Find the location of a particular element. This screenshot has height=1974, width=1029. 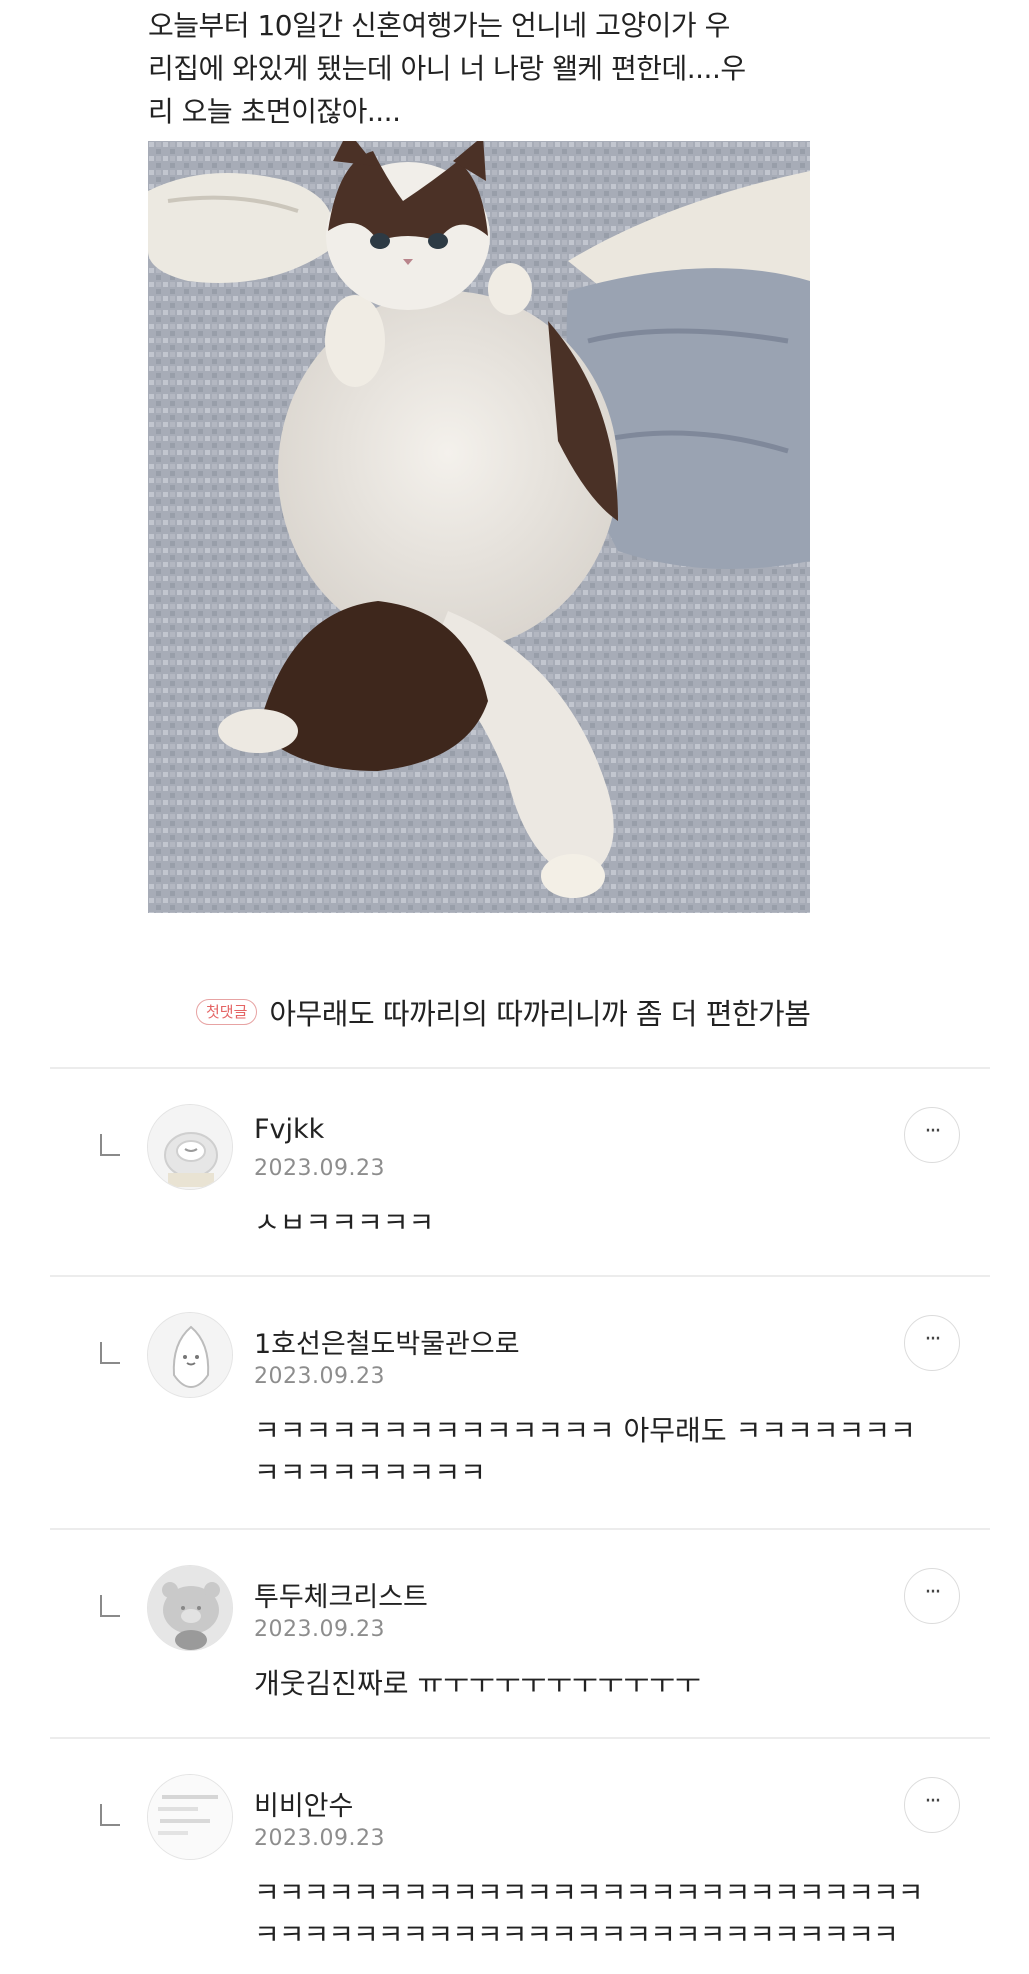

reply-text: 개웃김진짜로 ㅠㅜㅜㅜㅜㅜㅜㅜㅜㅜㅜ is located at coordinates (604, 1684).